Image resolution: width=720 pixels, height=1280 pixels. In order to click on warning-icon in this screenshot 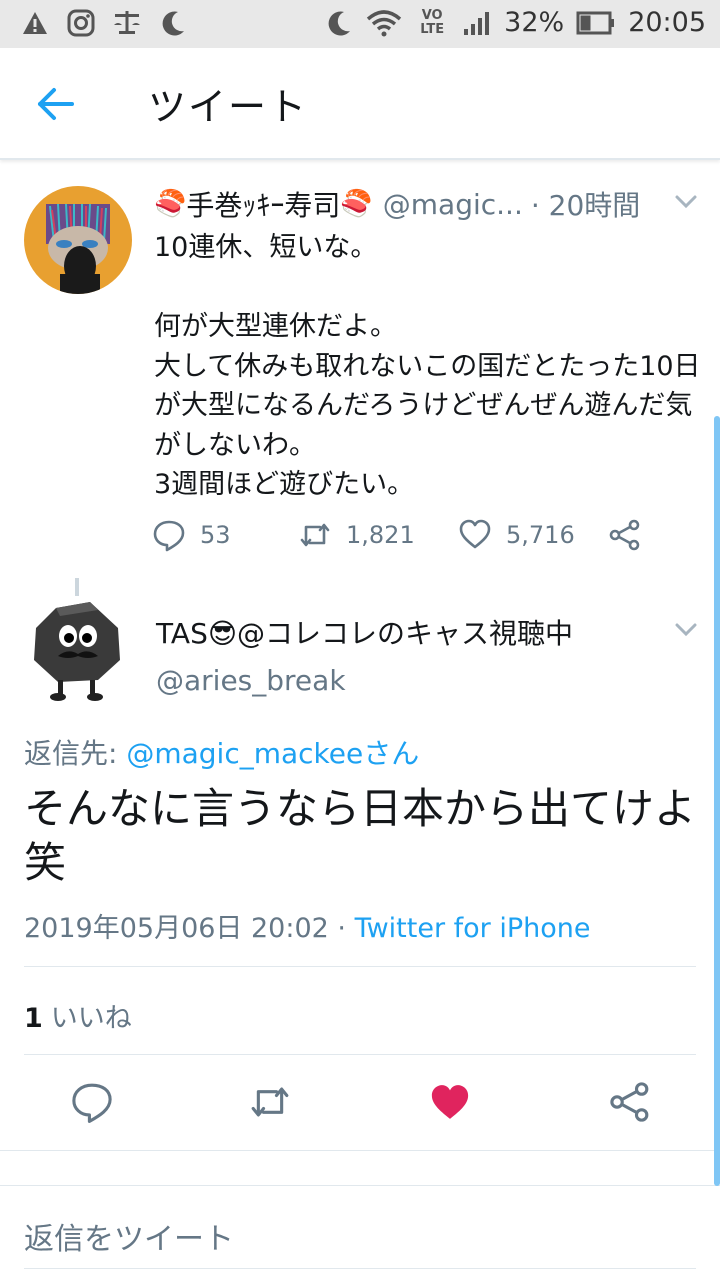, I will do `click(35, 23)`.